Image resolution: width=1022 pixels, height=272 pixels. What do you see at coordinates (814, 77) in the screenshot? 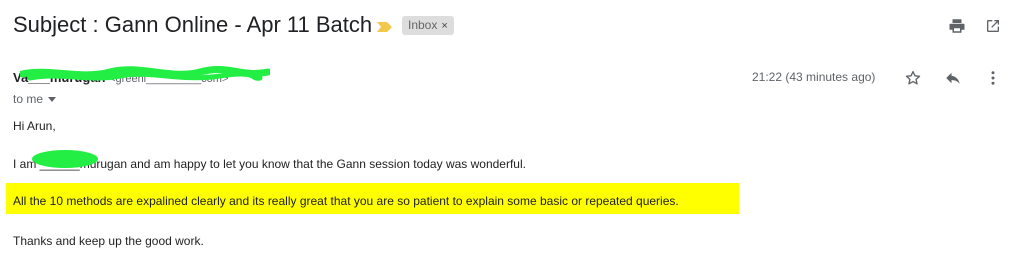
I see `email-timestamp: 21:22 (43 minutes ago)` at bounding box center [814, 77].